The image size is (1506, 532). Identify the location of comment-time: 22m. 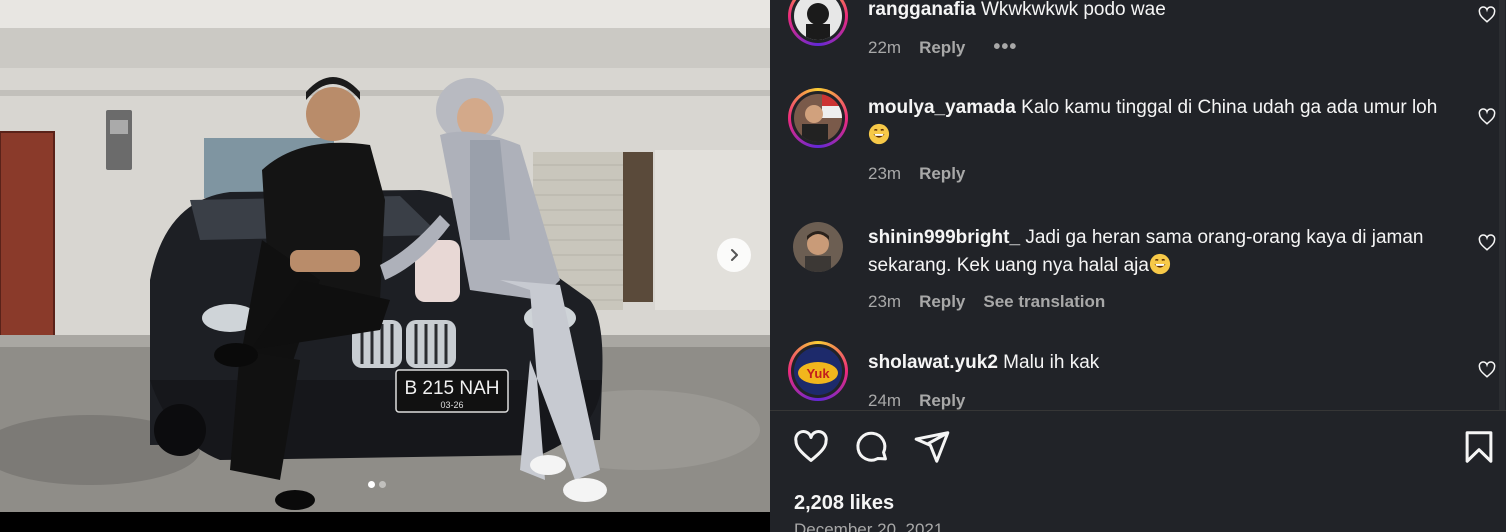
(885, 47).